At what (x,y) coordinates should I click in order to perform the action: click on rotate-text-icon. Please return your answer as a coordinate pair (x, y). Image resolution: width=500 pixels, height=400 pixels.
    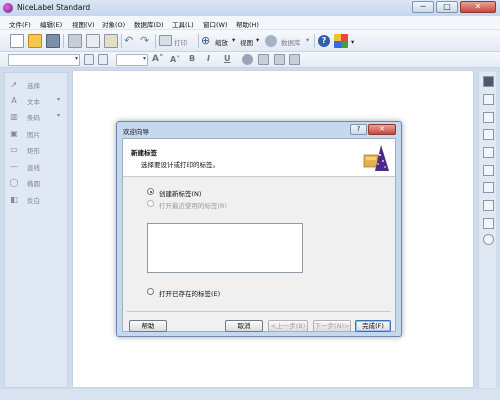
    Looking at the image, I should click on (247, 59).